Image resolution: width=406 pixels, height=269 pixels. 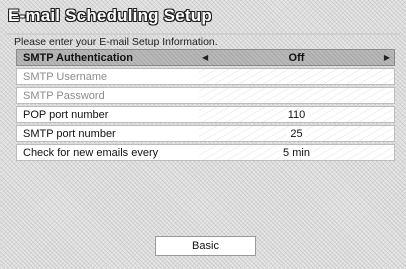 I want to click on smtp-password-field, so click(x=296, y=95).